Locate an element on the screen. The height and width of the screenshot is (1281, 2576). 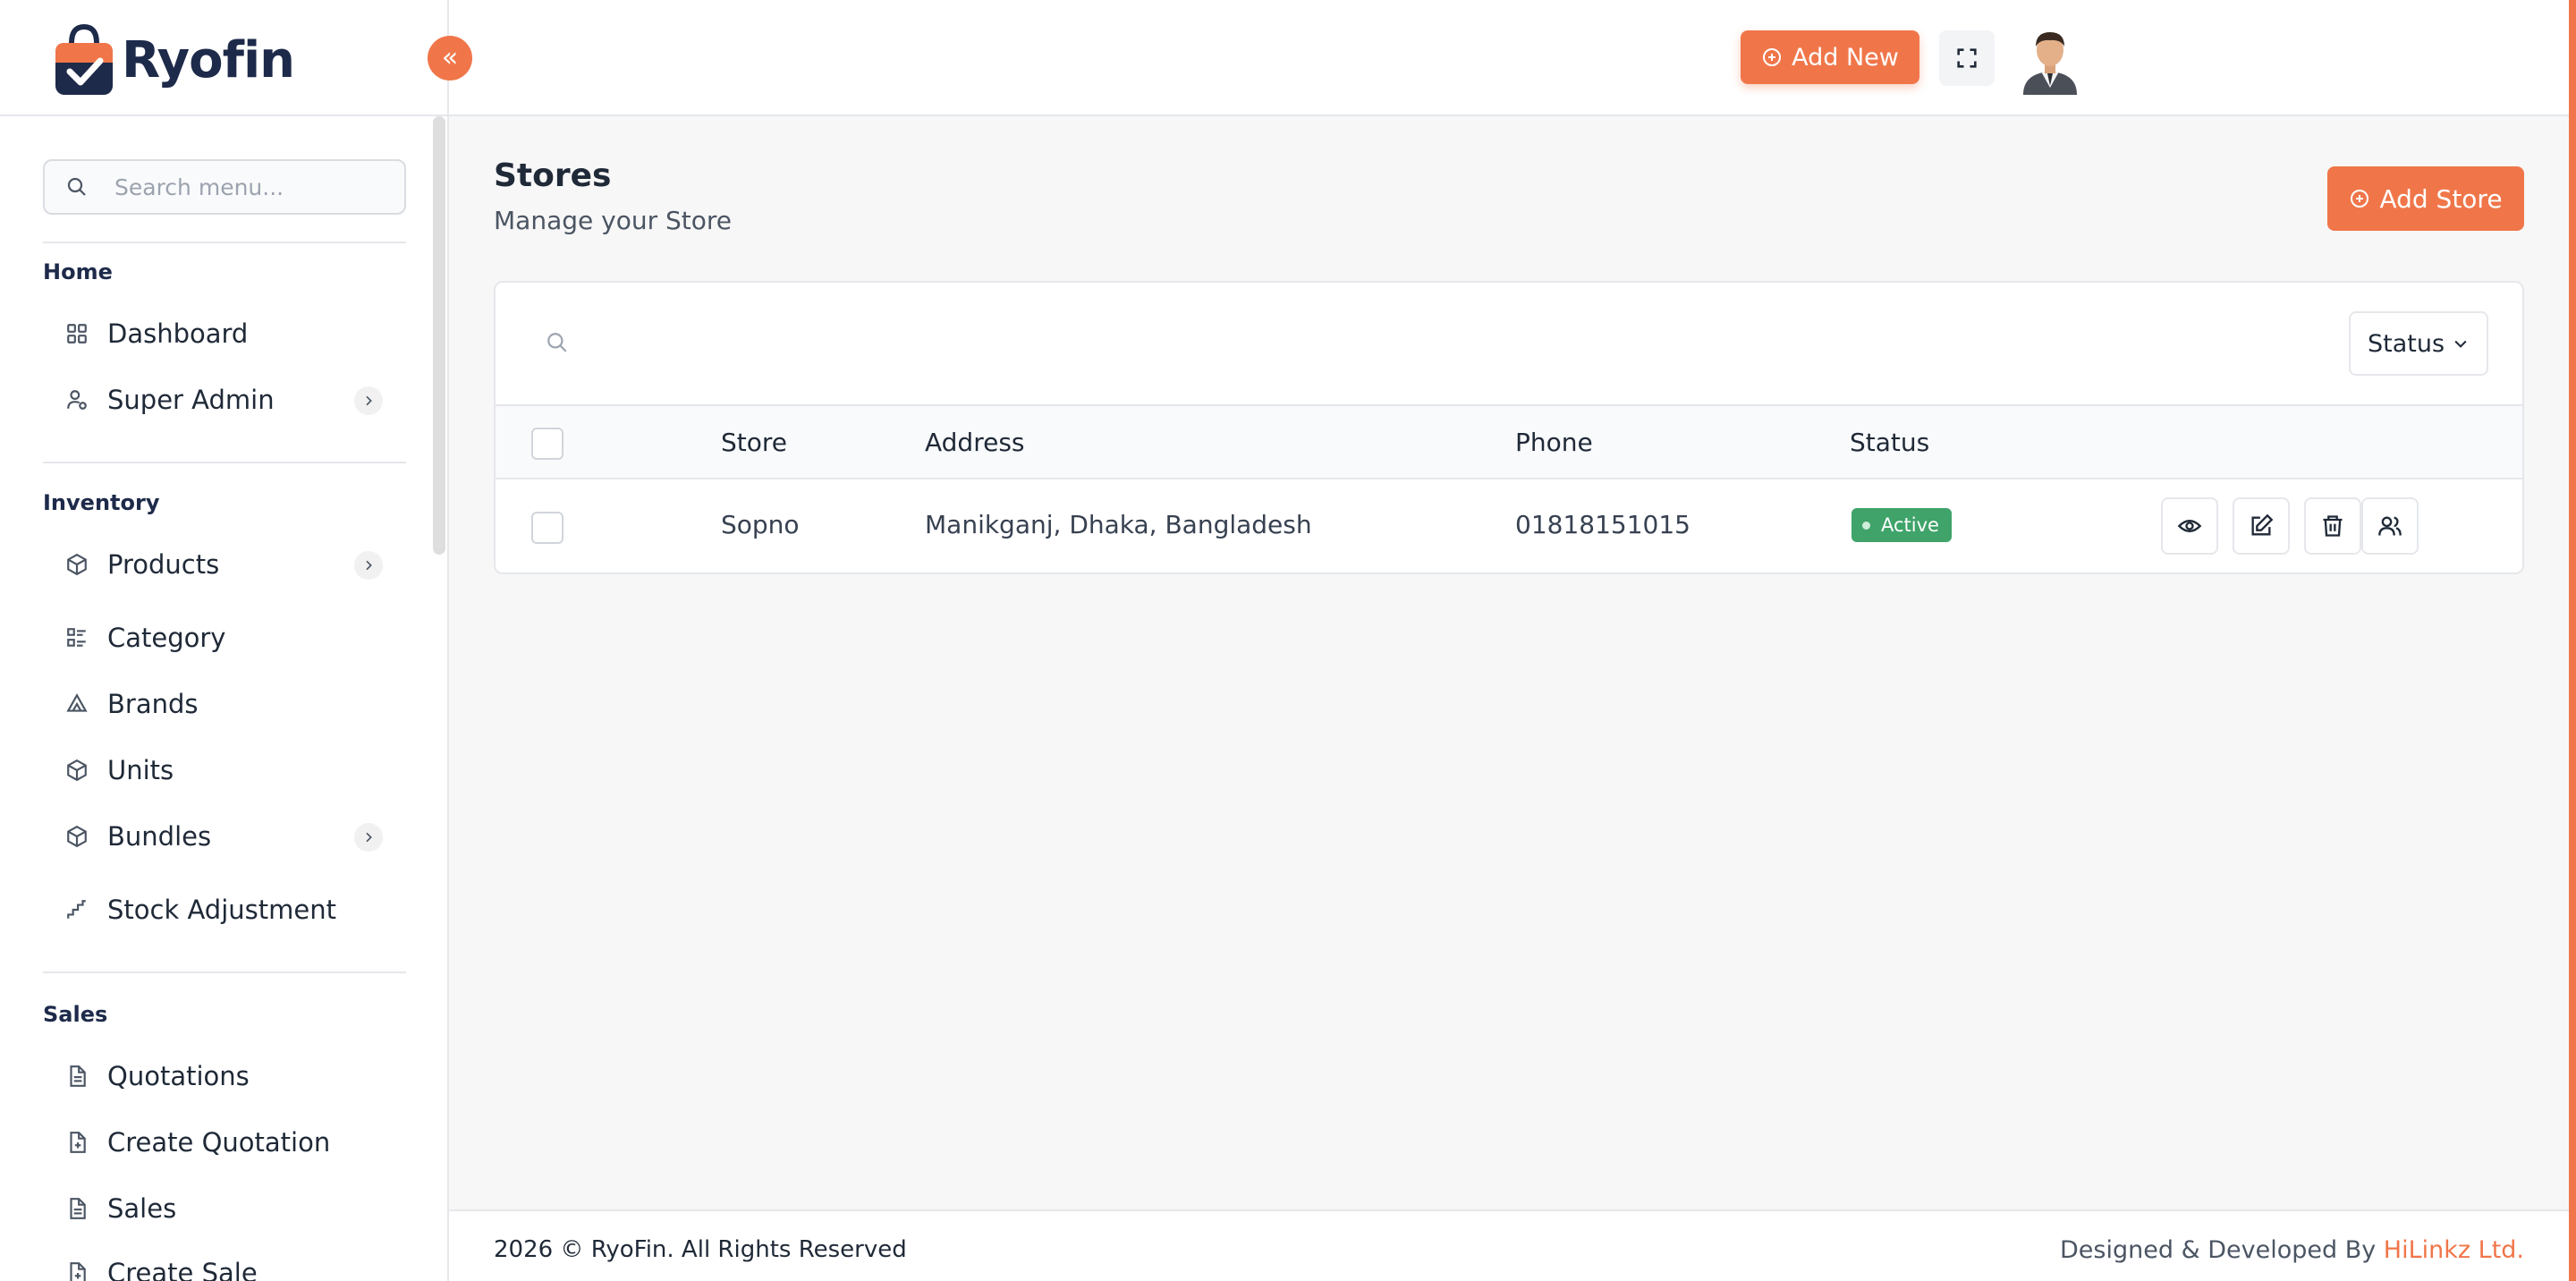
column-header-status: Status is located at coordinates (1889, 442).